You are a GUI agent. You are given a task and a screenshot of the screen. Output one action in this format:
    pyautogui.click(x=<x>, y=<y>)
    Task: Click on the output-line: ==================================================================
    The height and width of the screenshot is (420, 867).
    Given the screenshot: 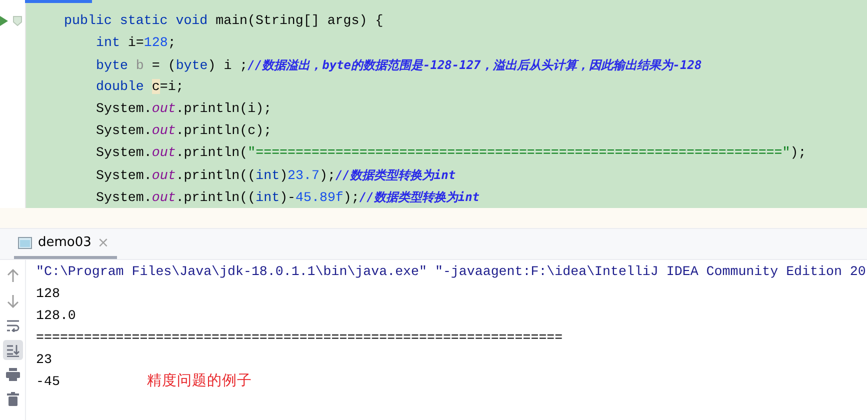 What is the action you would take?
    pyautogui.click(x=299, y=338)
    